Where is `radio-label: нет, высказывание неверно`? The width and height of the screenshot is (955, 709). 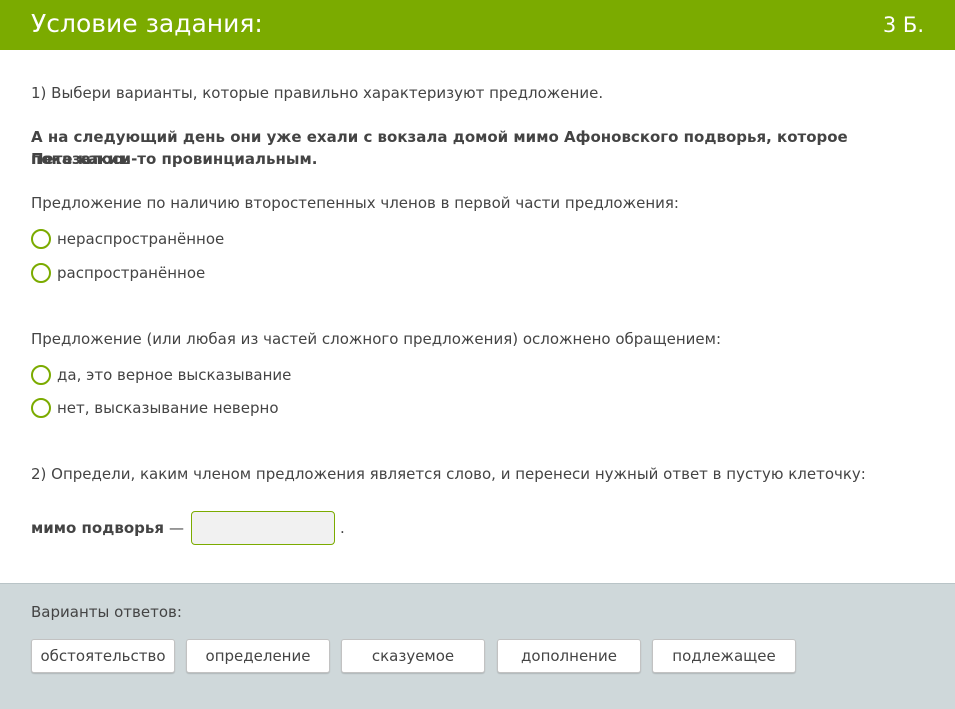
radio-label: нет, высказывание неверно is located at coordinates (168, 408).